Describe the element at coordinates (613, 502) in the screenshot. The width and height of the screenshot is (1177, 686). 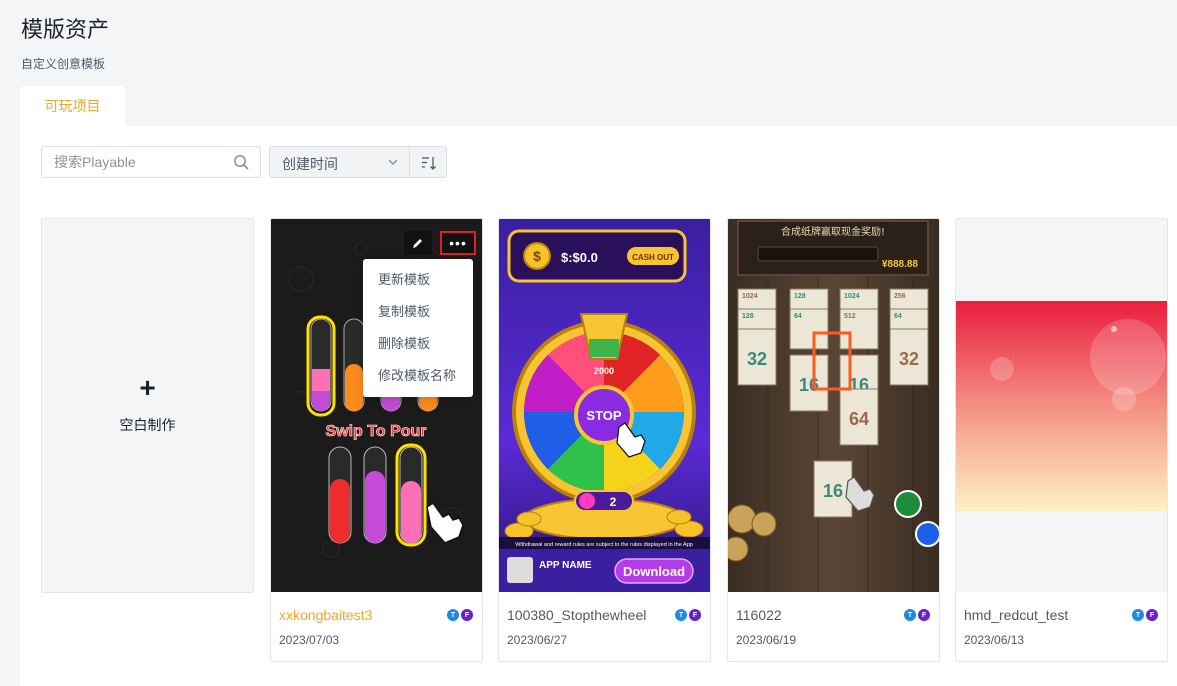
I see `wheel-spins: 2` at that location.